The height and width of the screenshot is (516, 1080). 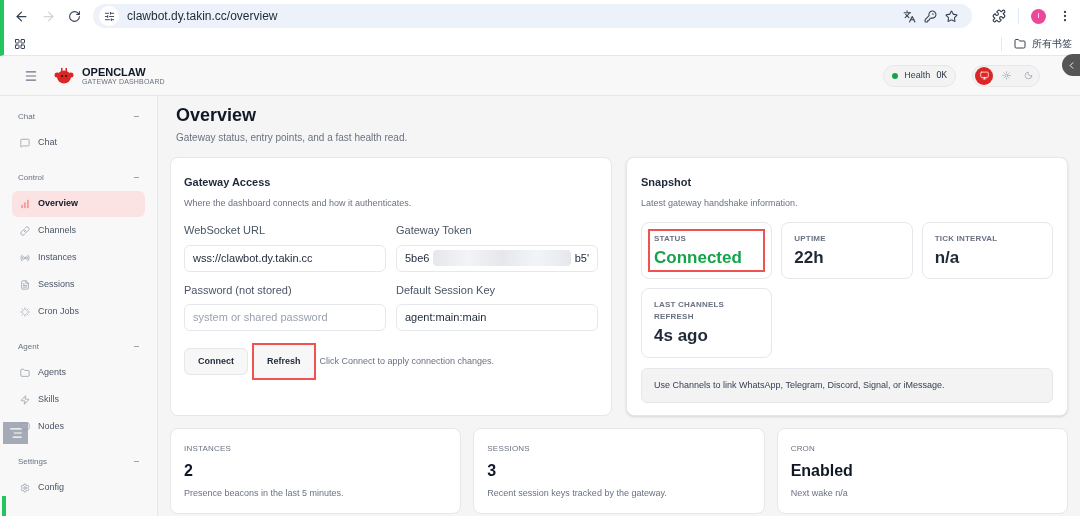 I want to click on stat-value: 22h, so click(x=809, y=258).